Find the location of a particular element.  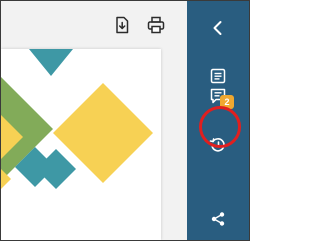

share-icon is located at coordinates (218, 219).